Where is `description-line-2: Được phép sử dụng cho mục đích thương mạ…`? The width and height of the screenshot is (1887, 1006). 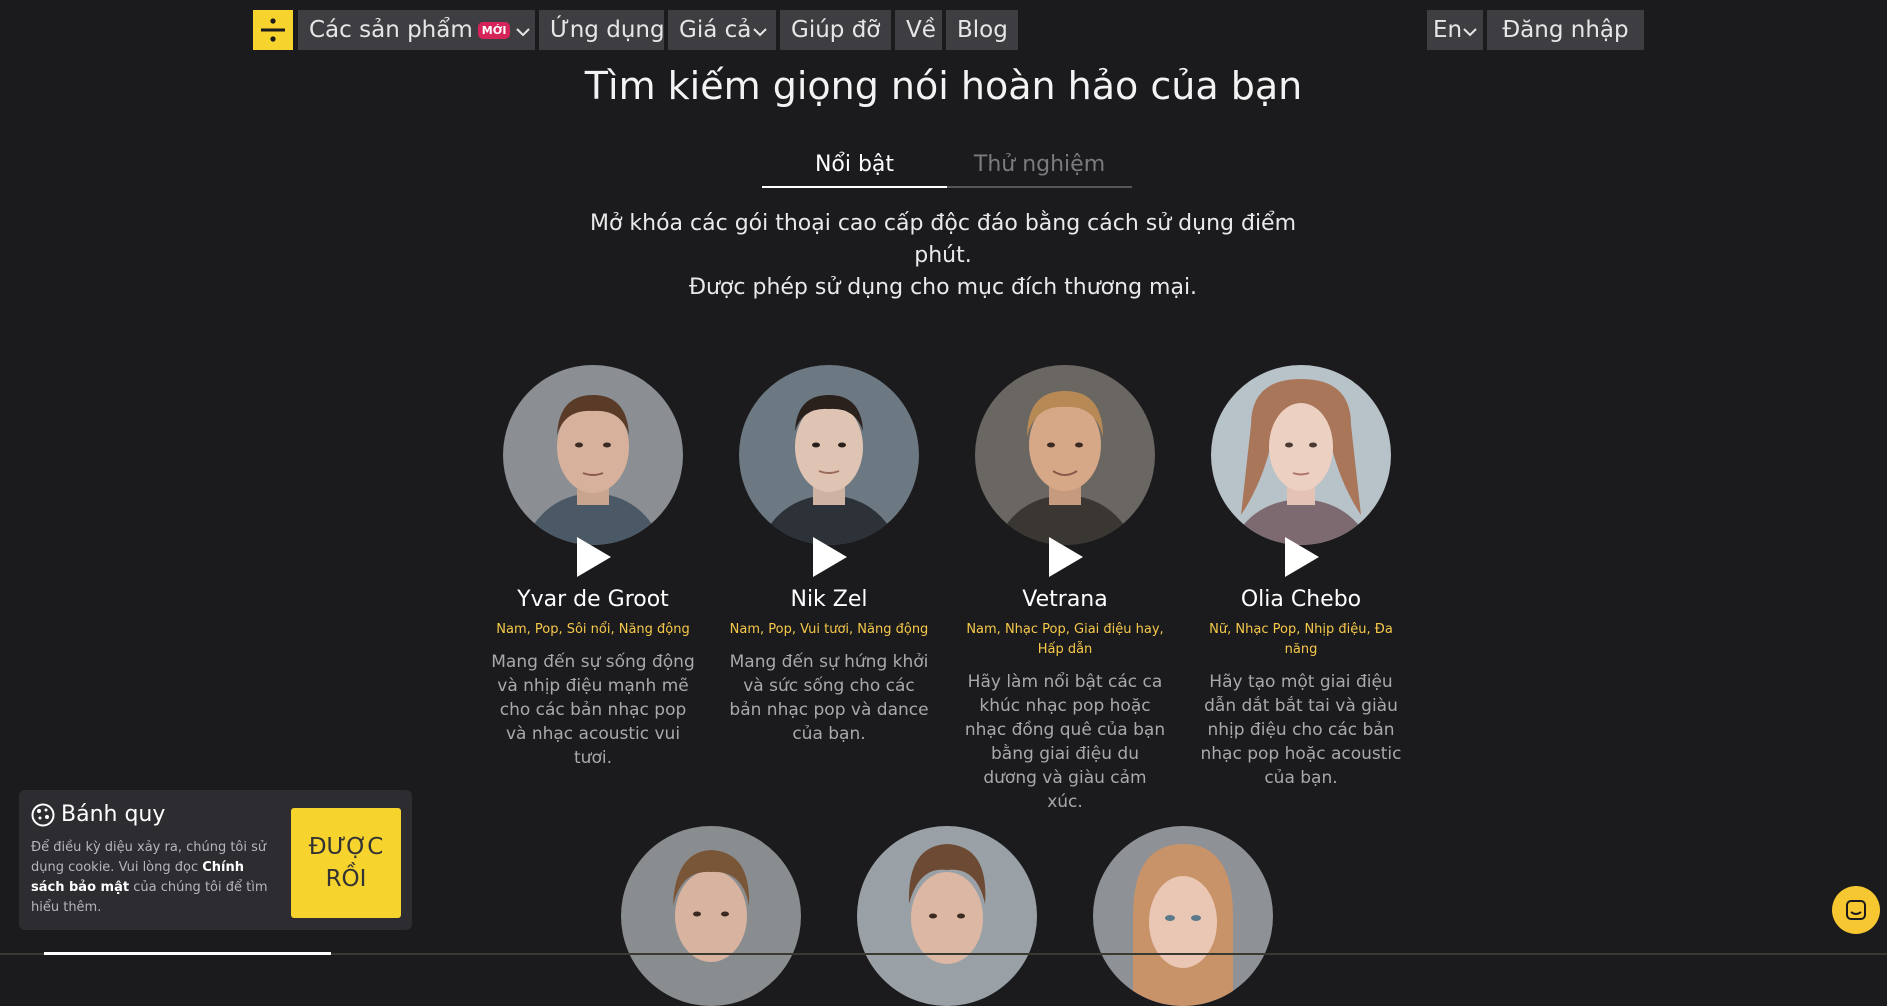
description-line-2: Được phép sử dụng cho mục đích thương mạ… is located at coordinates (943, 287).